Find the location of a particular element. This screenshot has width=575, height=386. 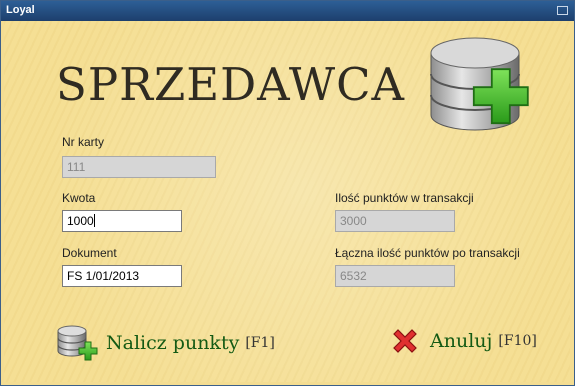

points-in-transaction-label: Ilość punktów w transakcji is located at coordinates (404, 198).